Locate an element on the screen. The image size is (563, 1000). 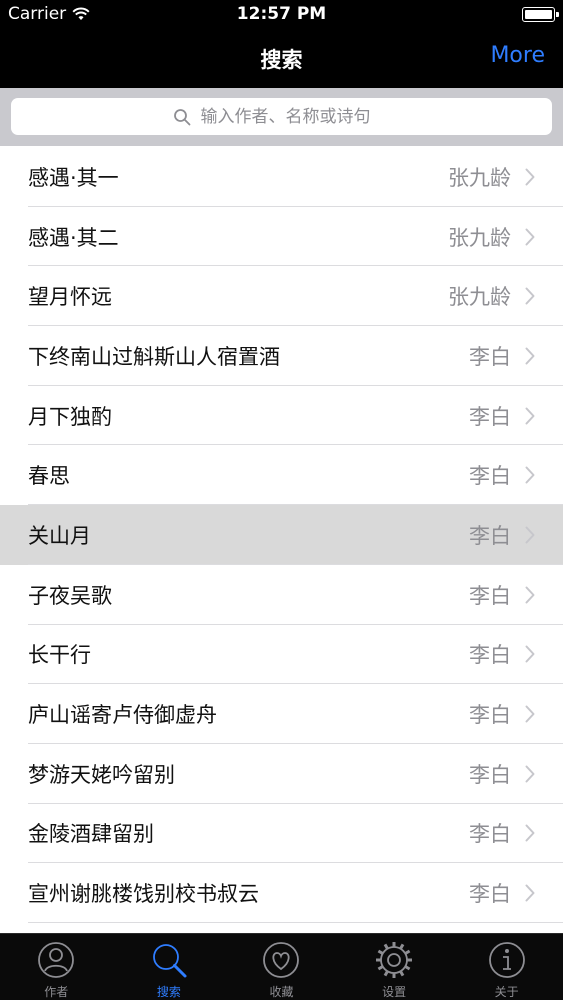
poem-row: 金陵酒肆留别 李白 is located at coordinates (281, 833).